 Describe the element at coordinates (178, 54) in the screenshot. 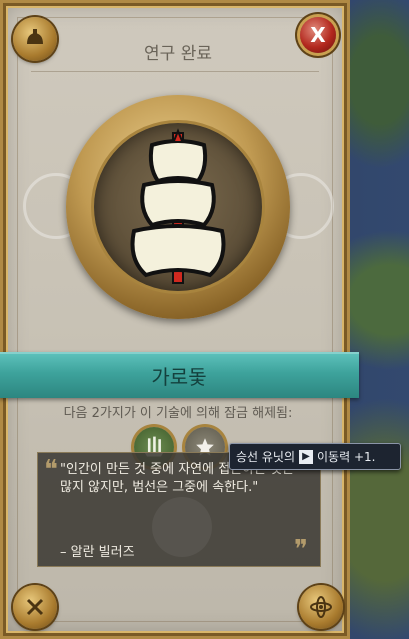

I see `panel-title: 연구 완료` at that location.